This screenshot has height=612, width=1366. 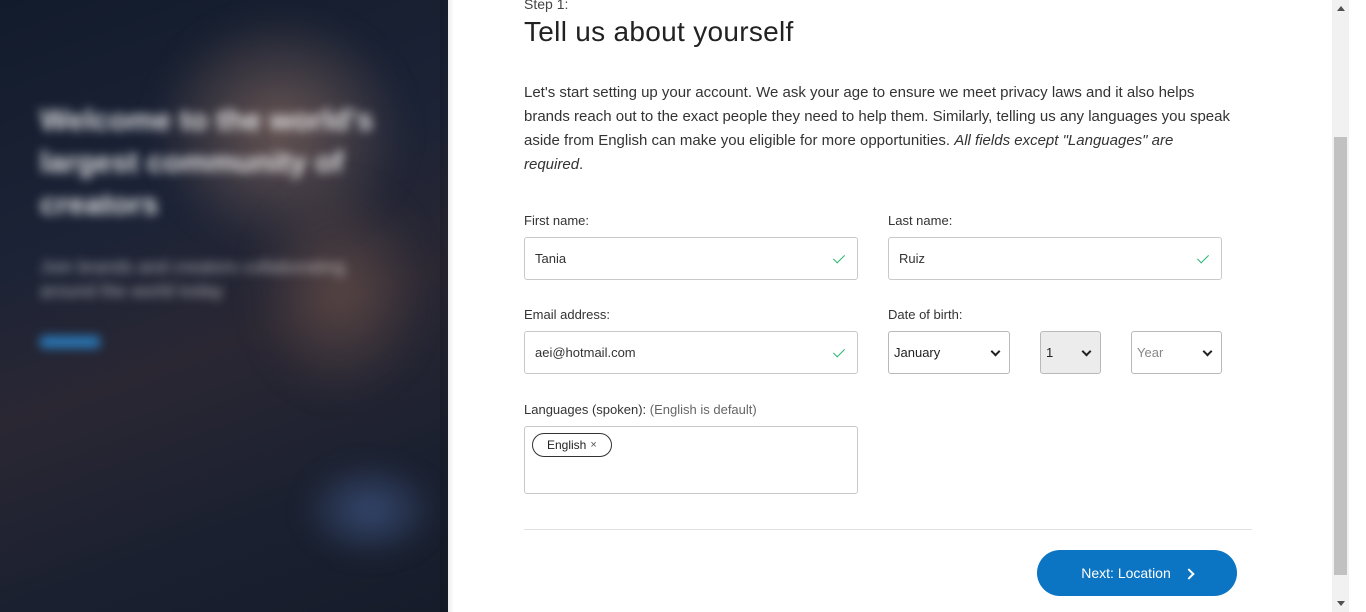 What do you see at coordinates (691, 352) in the screenshot?
I see `email-field: aei@hotmail.com` at bounding box center [691, 352].